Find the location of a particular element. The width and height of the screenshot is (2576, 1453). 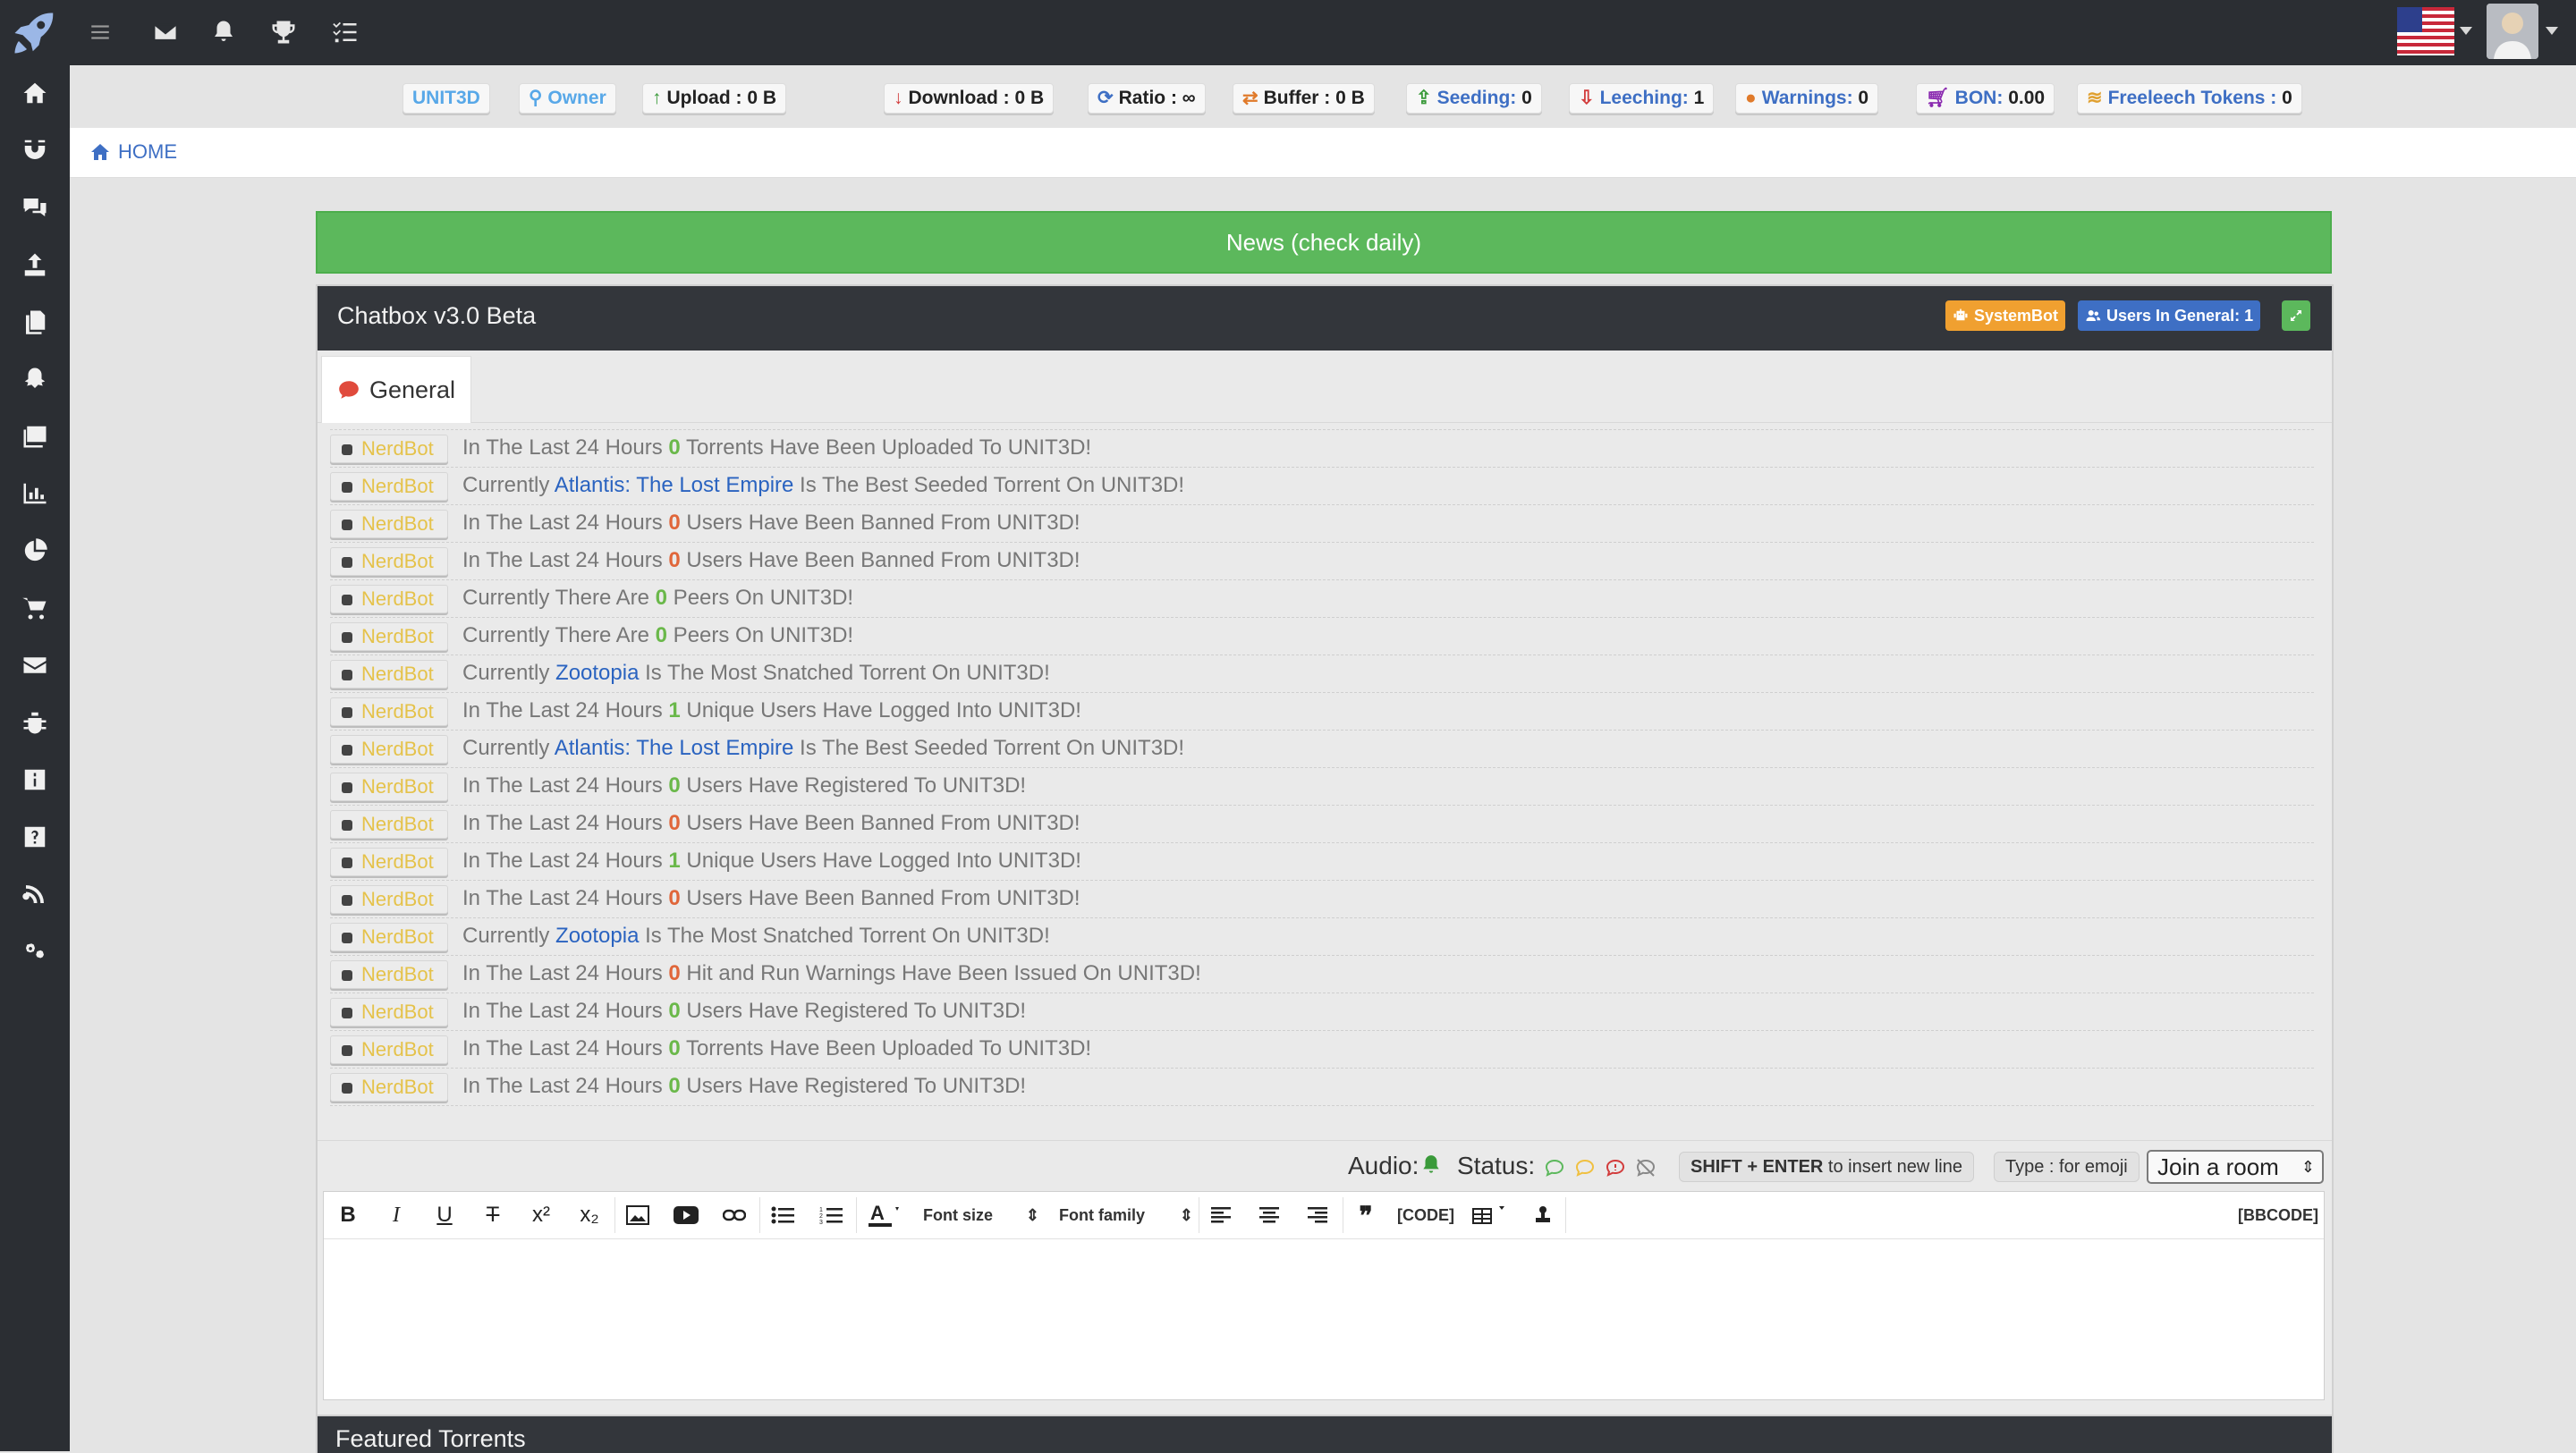

youtube-icon is located at coordinates (686, 1215).